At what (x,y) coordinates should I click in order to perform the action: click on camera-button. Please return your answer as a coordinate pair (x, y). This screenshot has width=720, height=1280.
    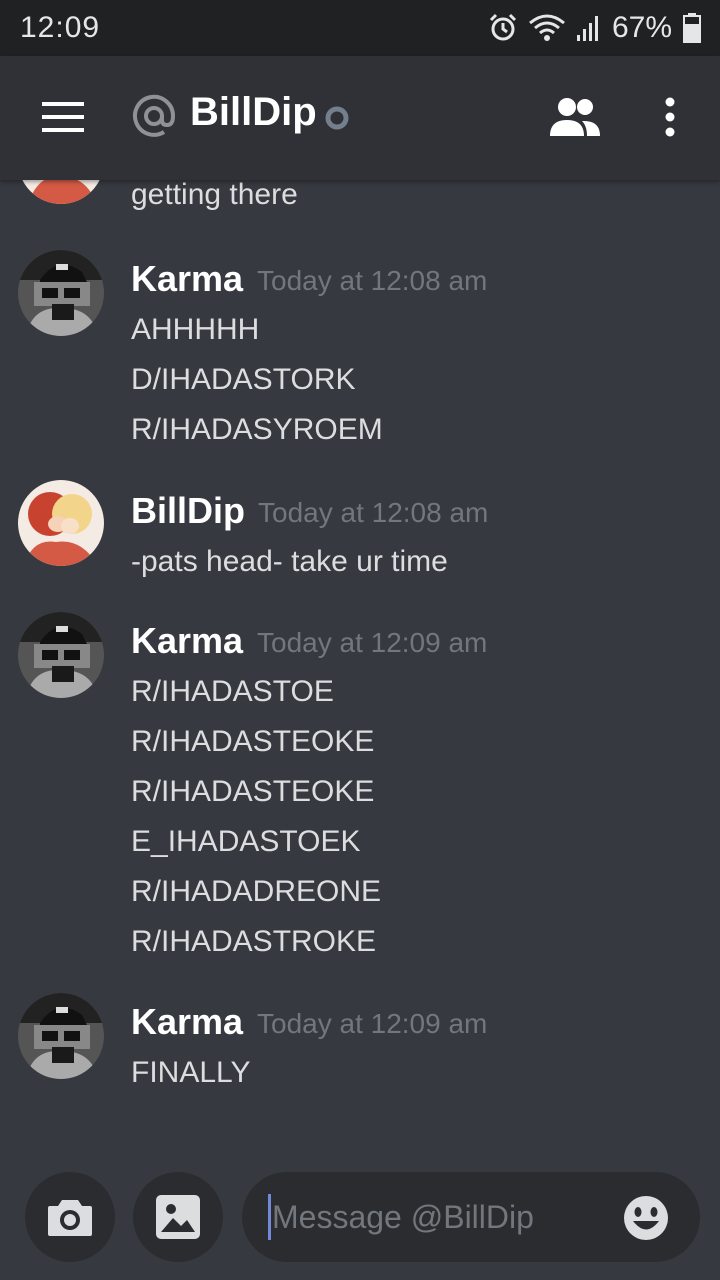
    Looking at the image, I should click on (70, 1217).